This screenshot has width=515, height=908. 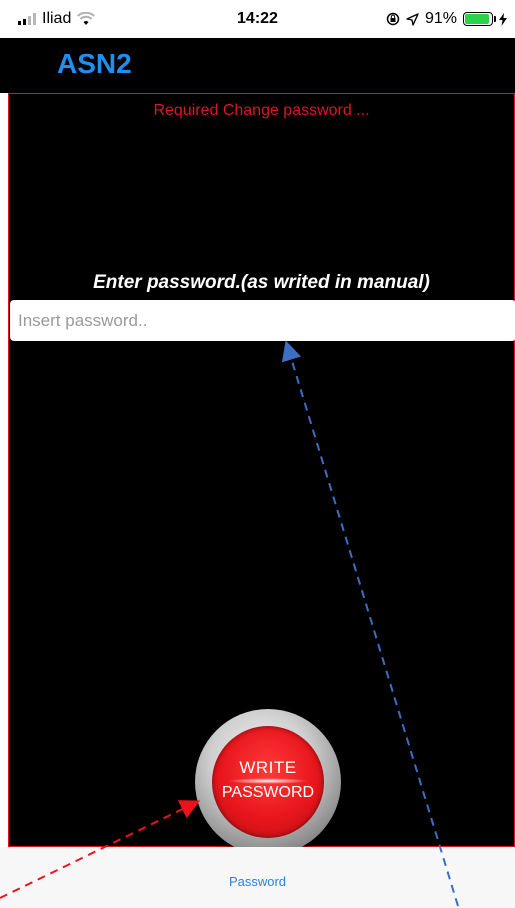 I want to click on battery-fill, so click(x=477, y=19).